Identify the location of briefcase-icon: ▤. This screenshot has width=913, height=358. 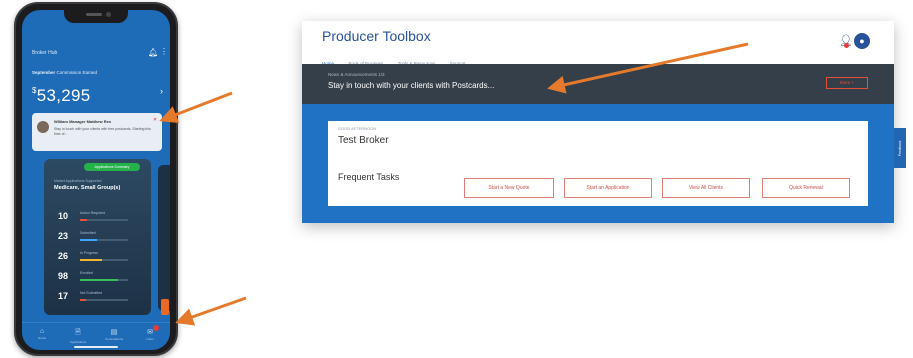
(114, 332).